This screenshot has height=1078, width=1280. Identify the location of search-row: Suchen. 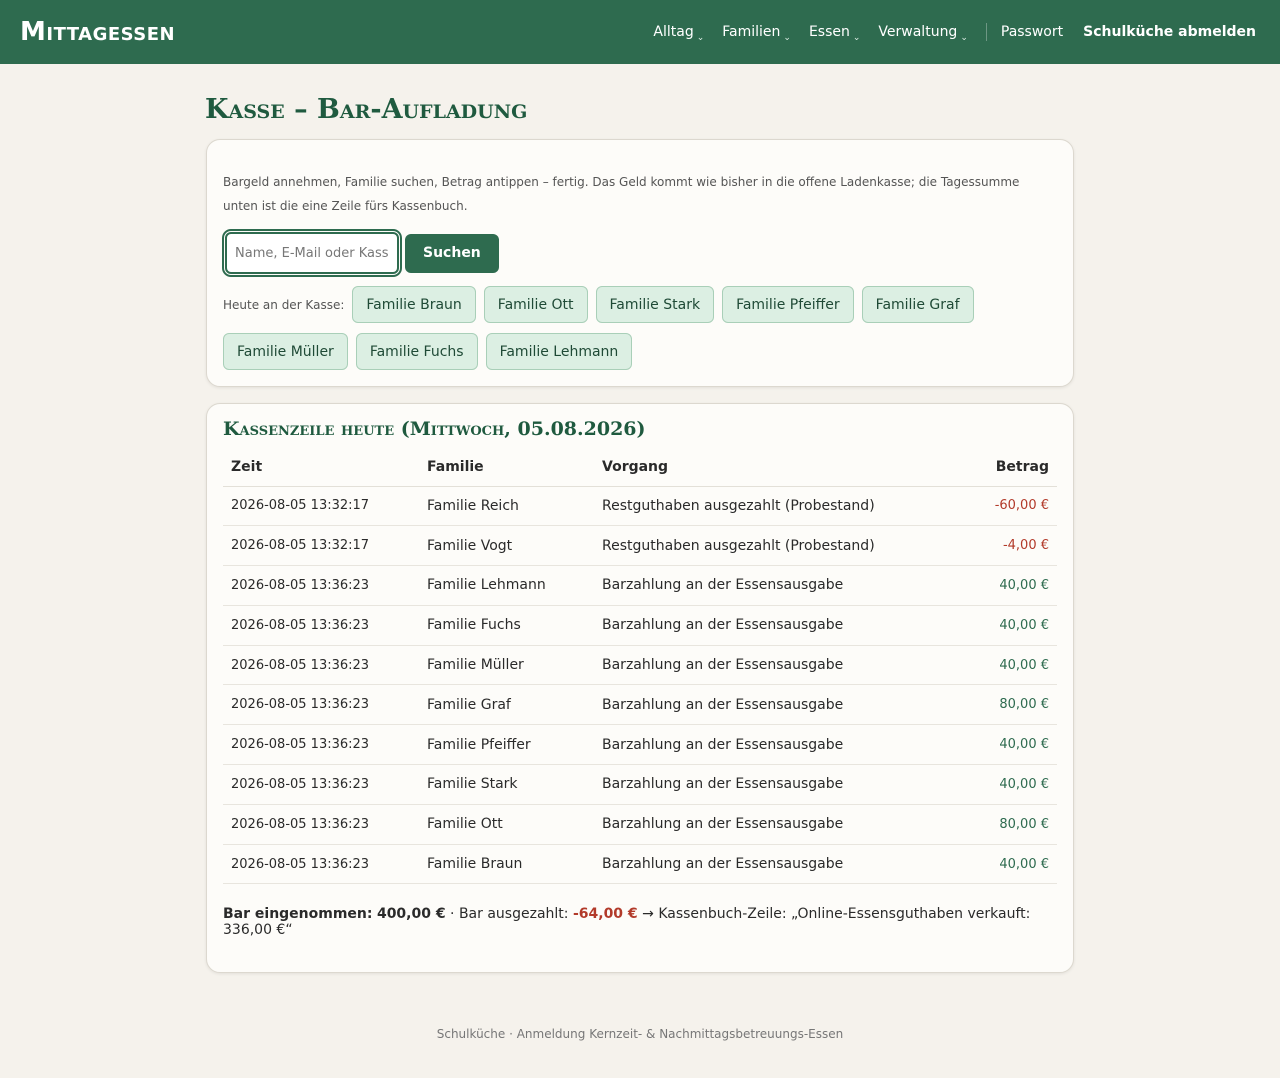
(639, 253).